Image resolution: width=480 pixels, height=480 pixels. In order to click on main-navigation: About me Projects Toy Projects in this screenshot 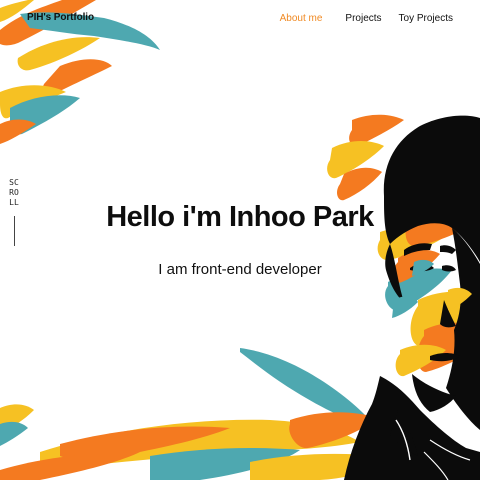, I will do `click(366, 18)`.